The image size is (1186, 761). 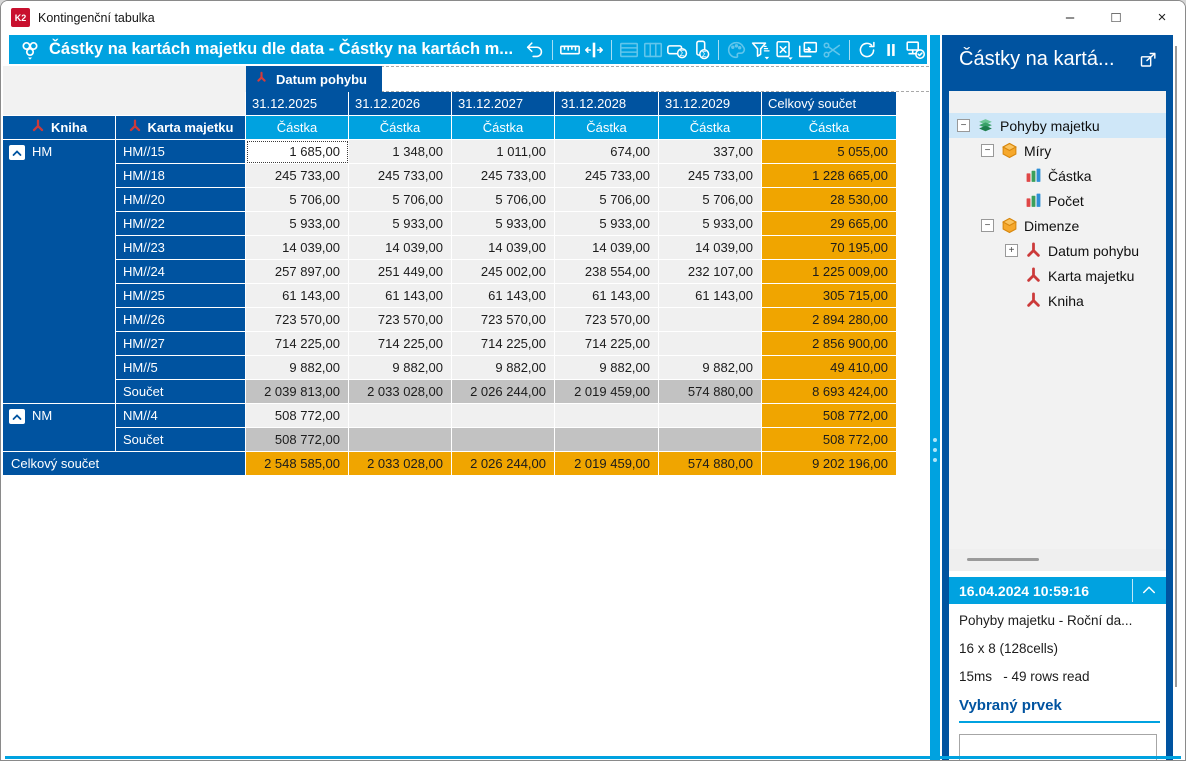 I want to click on column-dimension-chip: Datum pohybu, so click(x=314, y=79).